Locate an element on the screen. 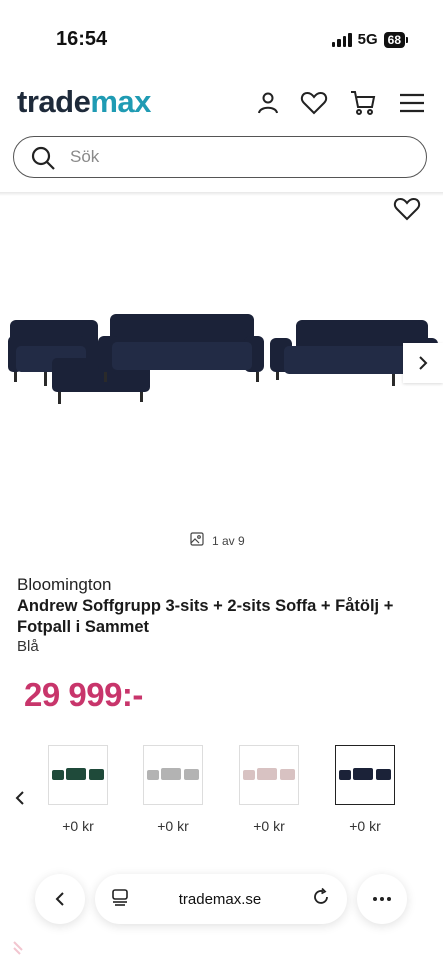  variant-green is located at coordinates (78, 775).